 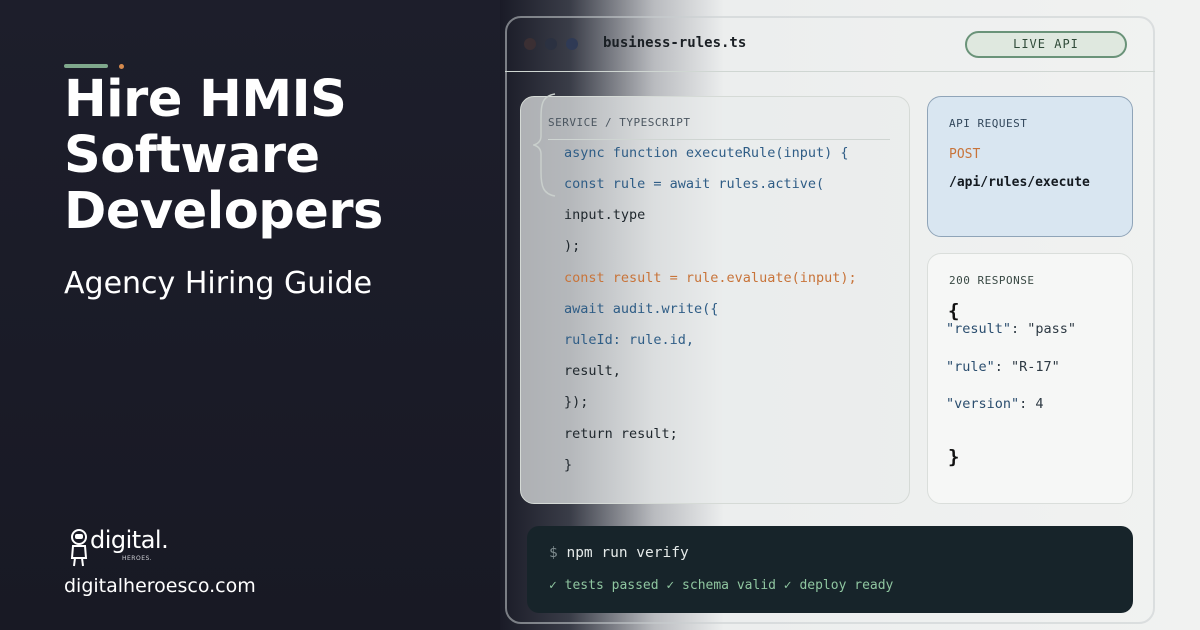 What do you see at coordinates (830, 569) in the screenshot?
I see `terminal-panel` at bounding box center [830, 569].